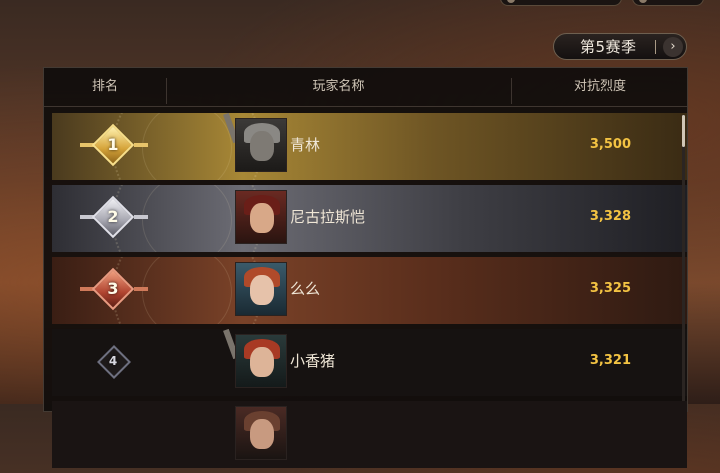  I want to click on header-score: 对抗烈度, so click(599, 86).